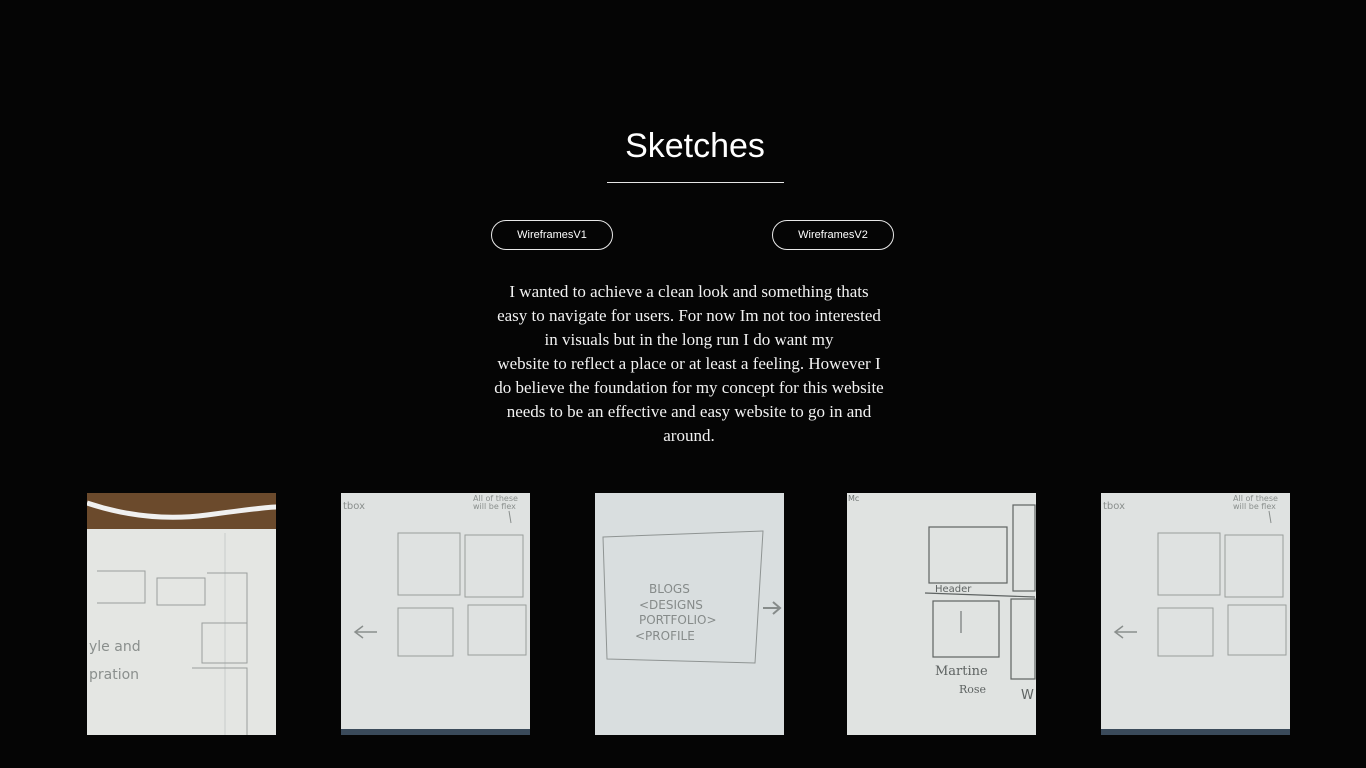 This screenshot has width=1366, height=768. I want to click on sketch-annotation: Rose, so click(972, 689).